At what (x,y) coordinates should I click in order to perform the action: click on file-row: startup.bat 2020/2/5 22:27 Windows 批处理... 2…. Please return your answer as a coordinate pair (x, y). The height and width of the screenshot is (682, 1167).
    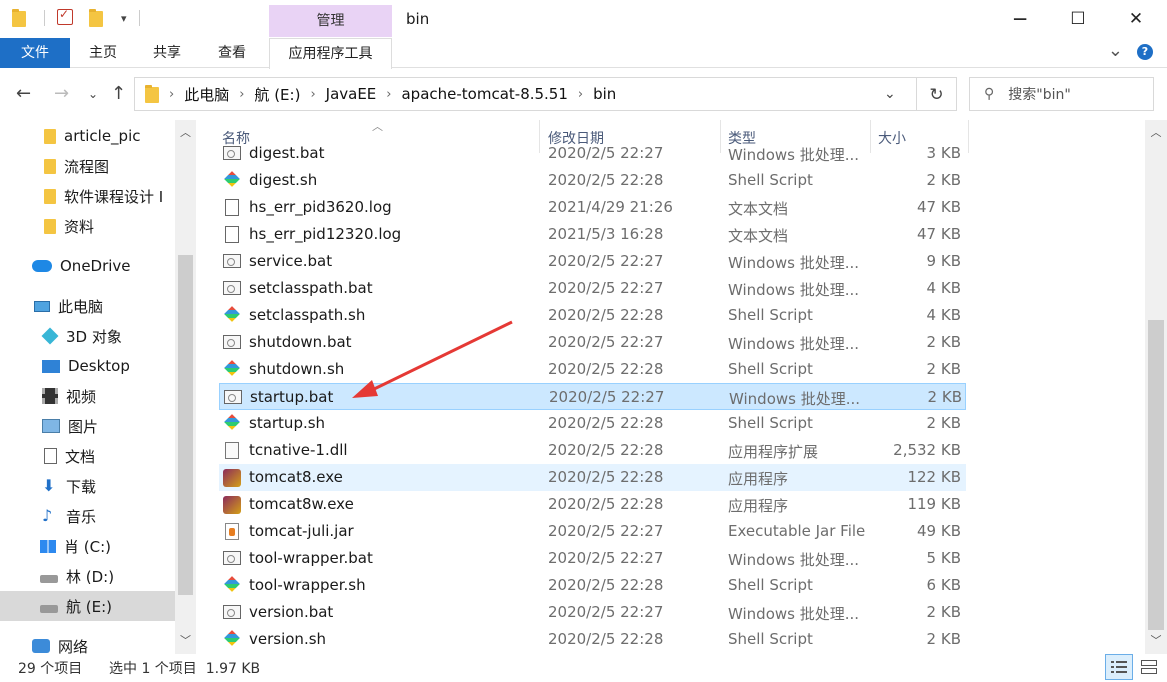
    Looking at the image, I should click on (592, 396).